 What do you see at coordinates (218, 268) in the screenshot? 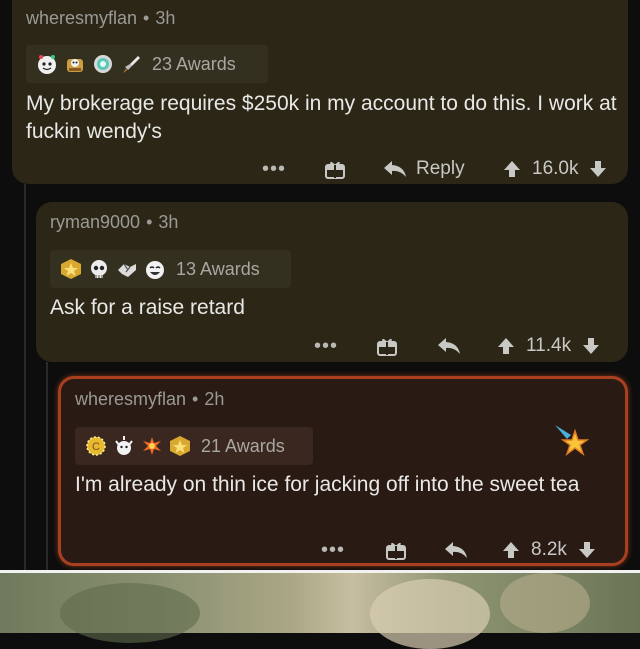
I see `awards-count: 13 Awards` at bounding box center [218, 268].